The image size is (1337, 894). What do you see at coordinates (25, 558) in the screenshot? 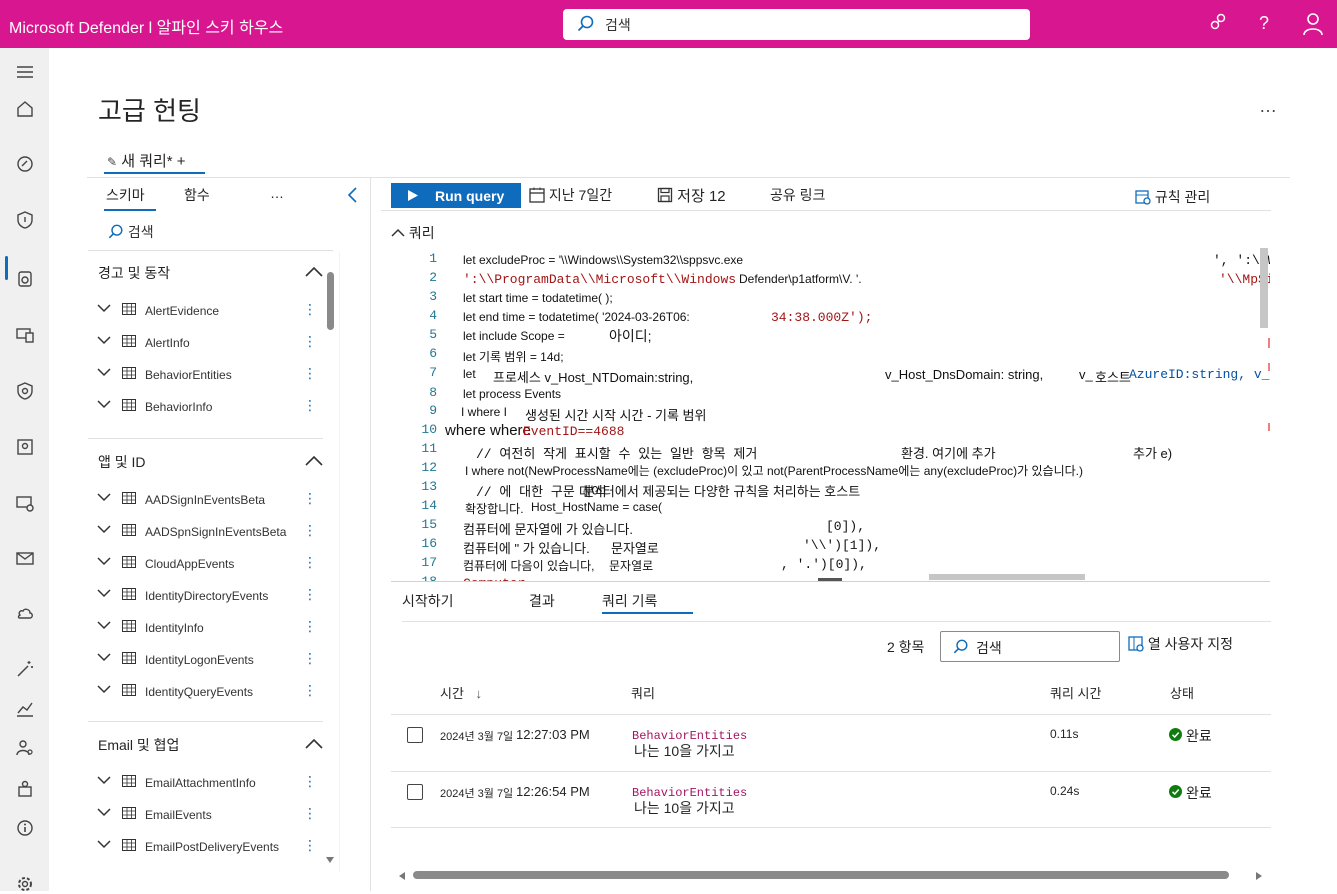
I see `email-icon` at bounding box center [25, 558].